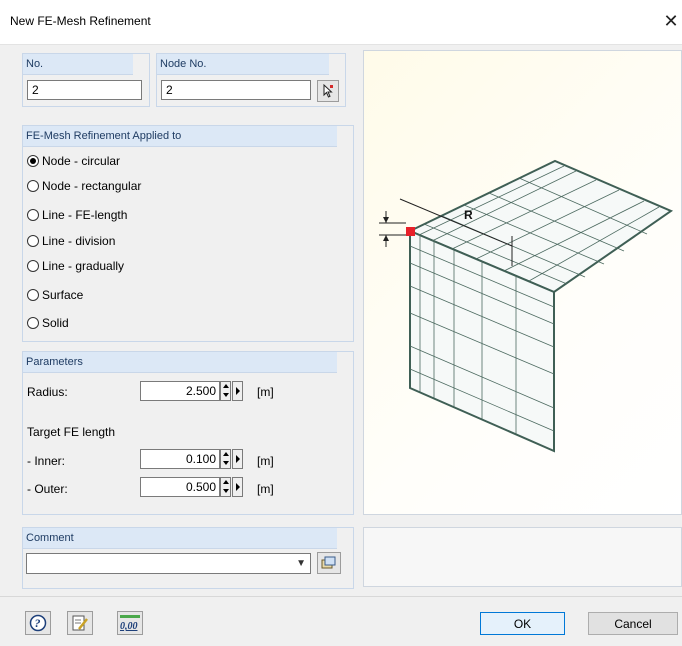  Describe the element at coordinates (180, 391) in the screenshot. I see `radius-input: 2.500` at that location.